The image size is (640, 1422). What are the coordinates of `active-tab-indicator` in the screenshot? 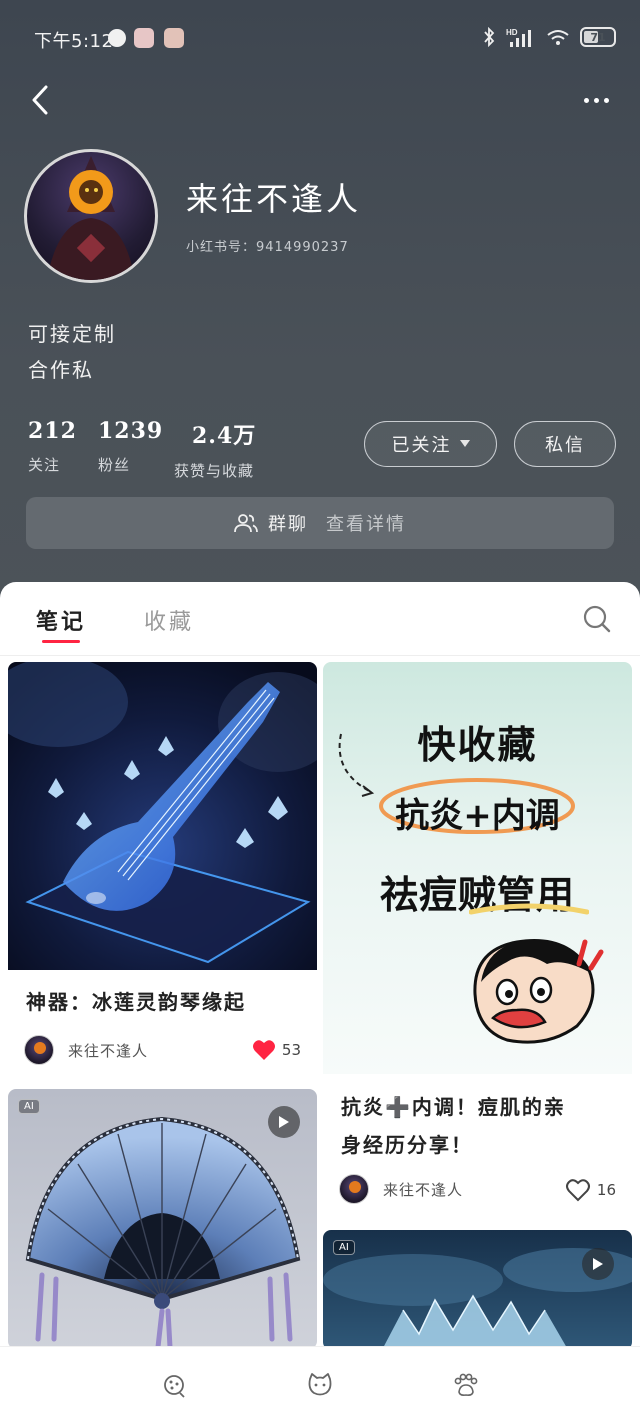 It's located at (61, 641).